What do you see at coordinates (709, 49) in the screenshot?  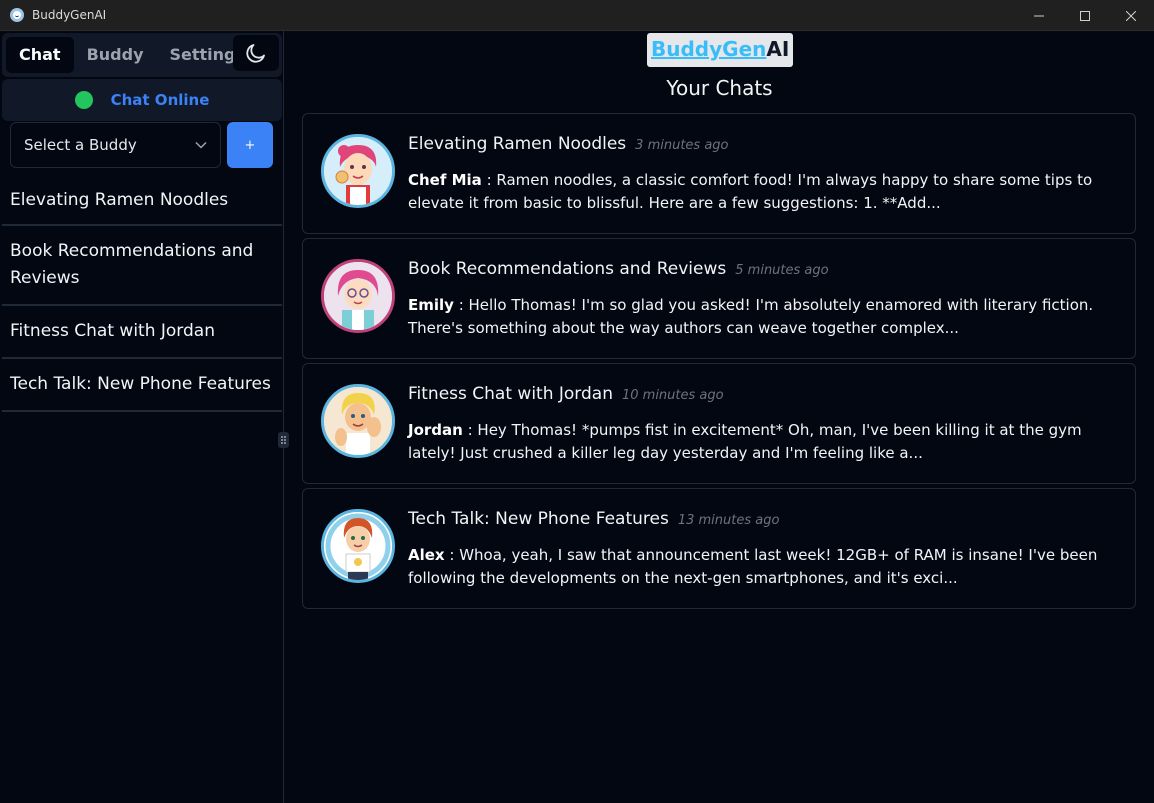 I see `brand-name-part: BuddyGen` at bounding box center [709, 49].